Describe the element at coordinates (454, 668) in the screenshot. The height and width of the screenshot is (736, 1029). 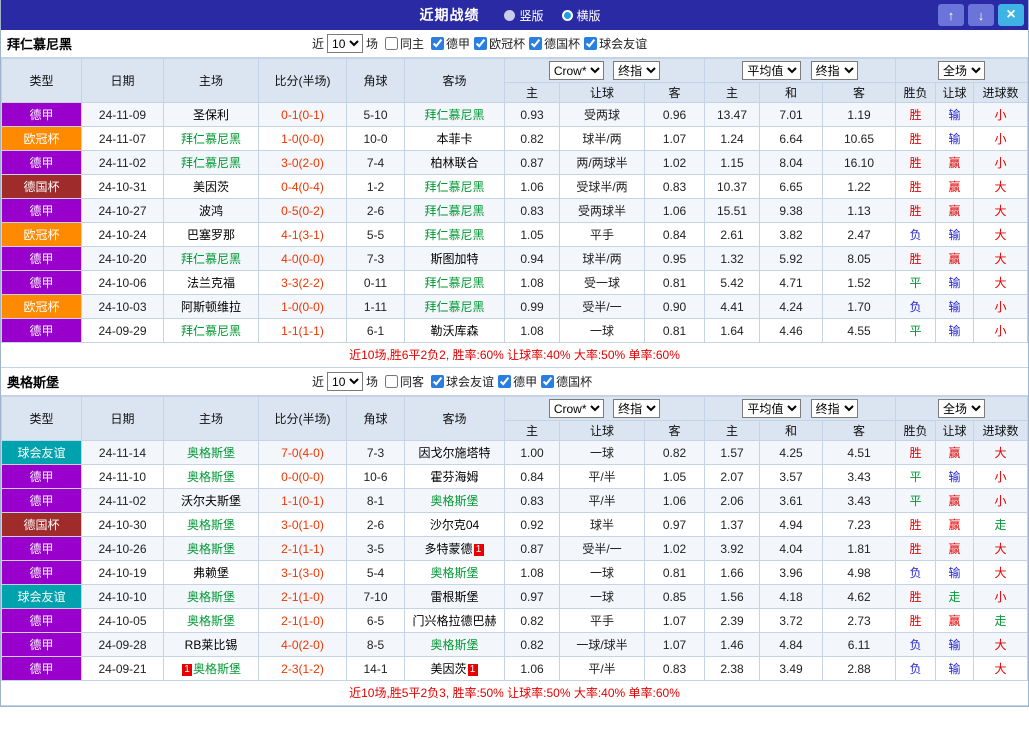
I see `away-team-cell: 美因茨 1` at that location.